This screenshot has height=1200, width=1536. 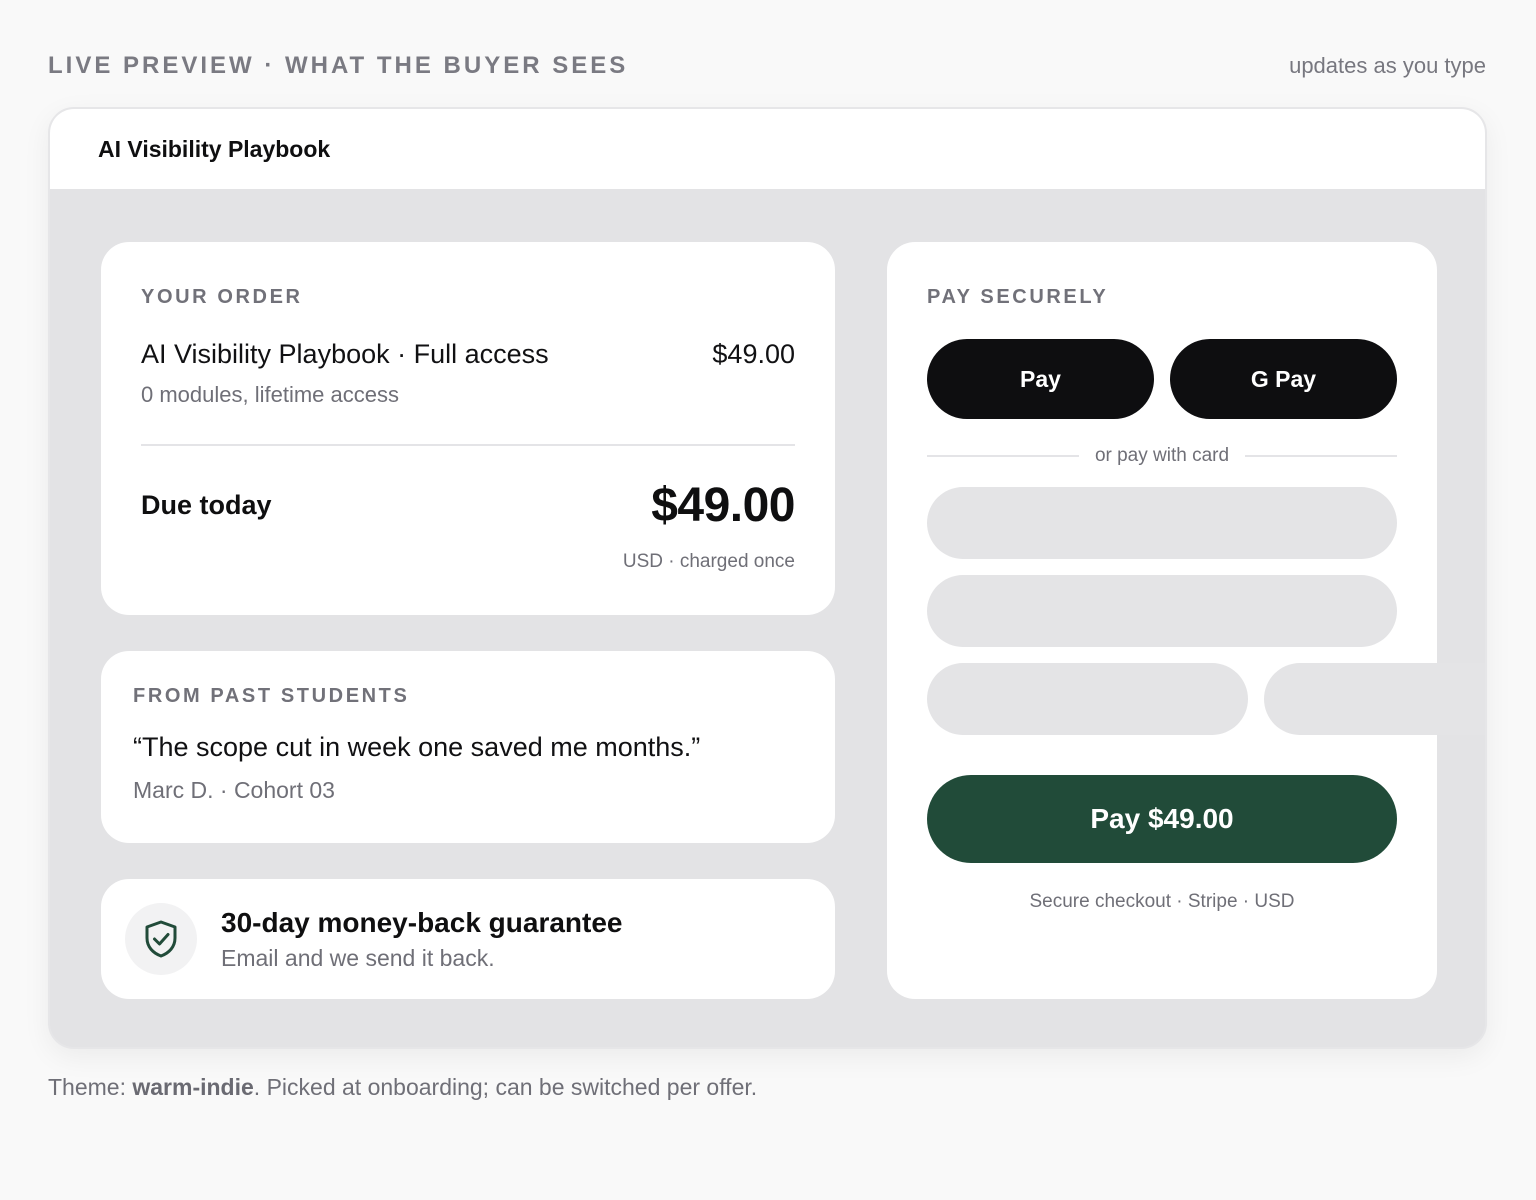 What do you see at coordinates (1321, 456) in the screenshot?
I see `divider-line-right` at bounding box center [1321, 456].